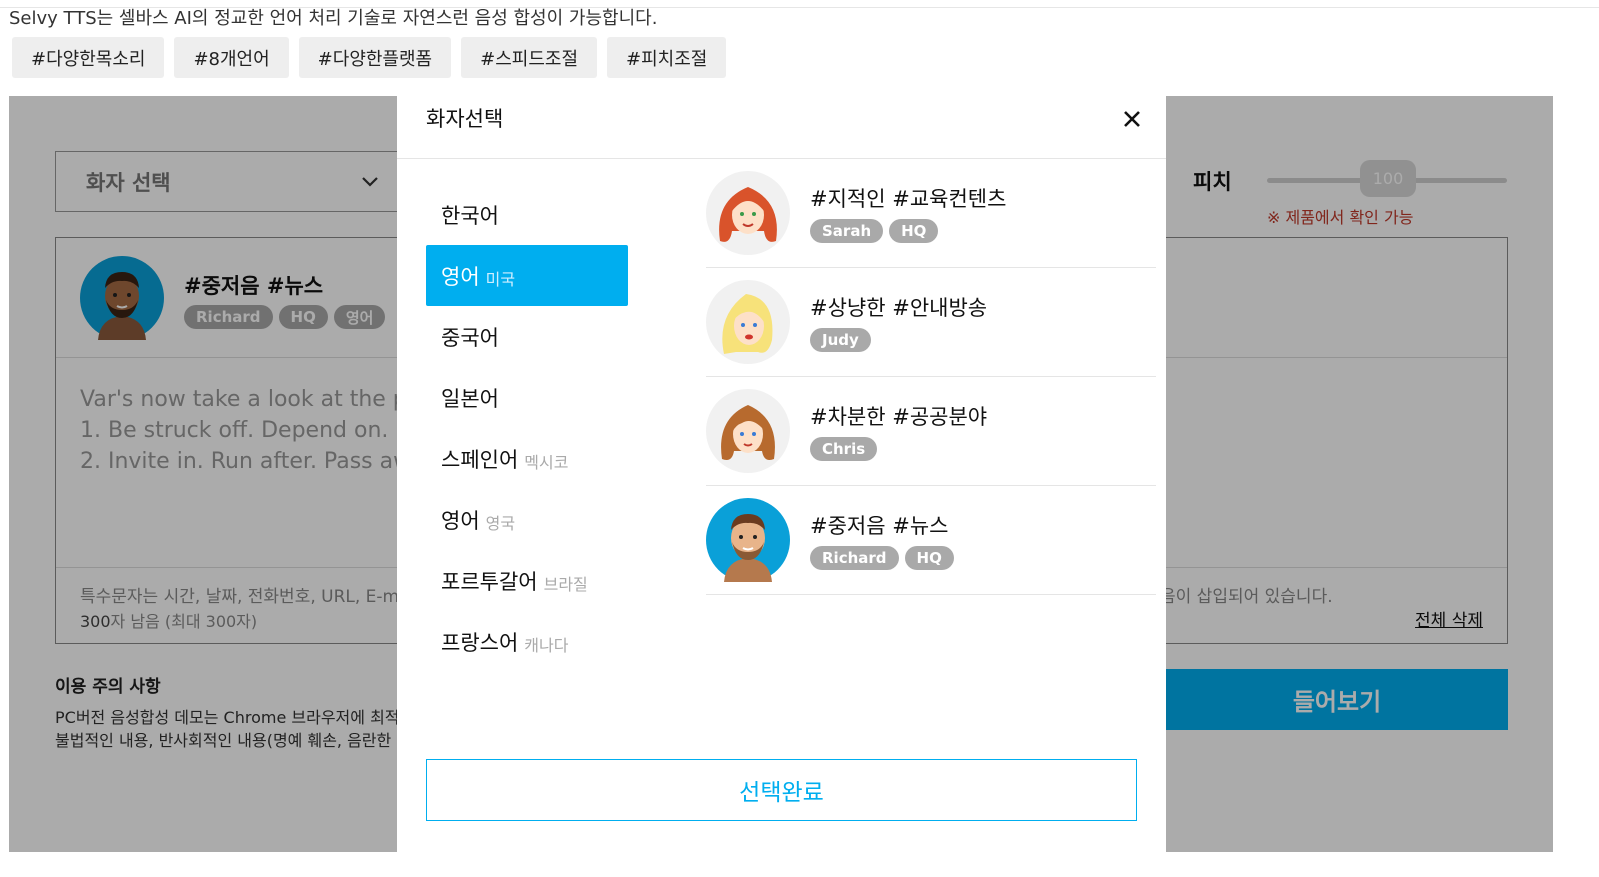 Image resolution: width=1599 pixels, height=877 pixels. Describe the element at coordinates (931, 540) in the screenshot. I see `voice-item: #중저음 #뉴스 Richard HQ` at that location.